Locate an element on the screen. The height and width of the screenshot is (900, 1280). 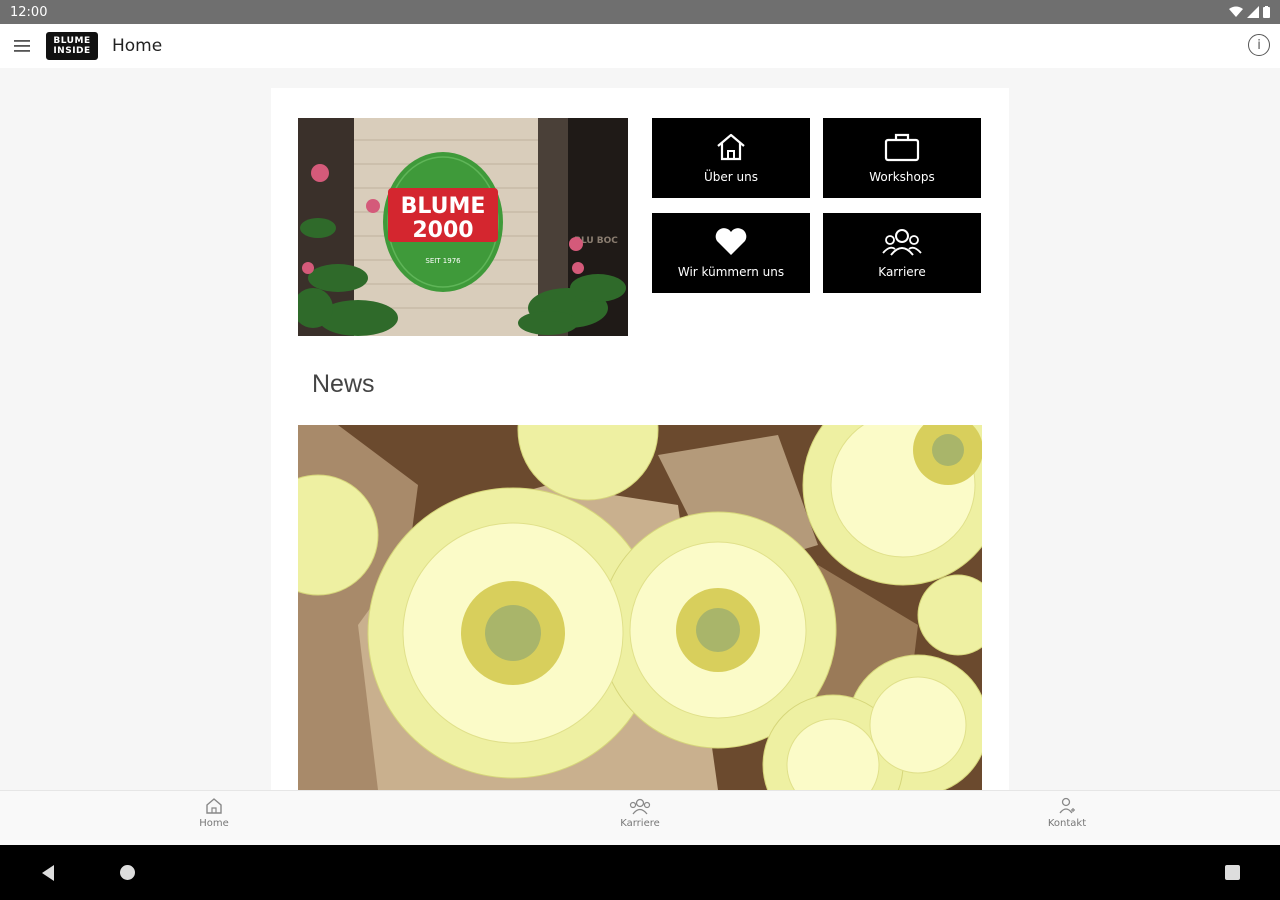
nav-karriere: Karriere is located at coordinates (640, 813).